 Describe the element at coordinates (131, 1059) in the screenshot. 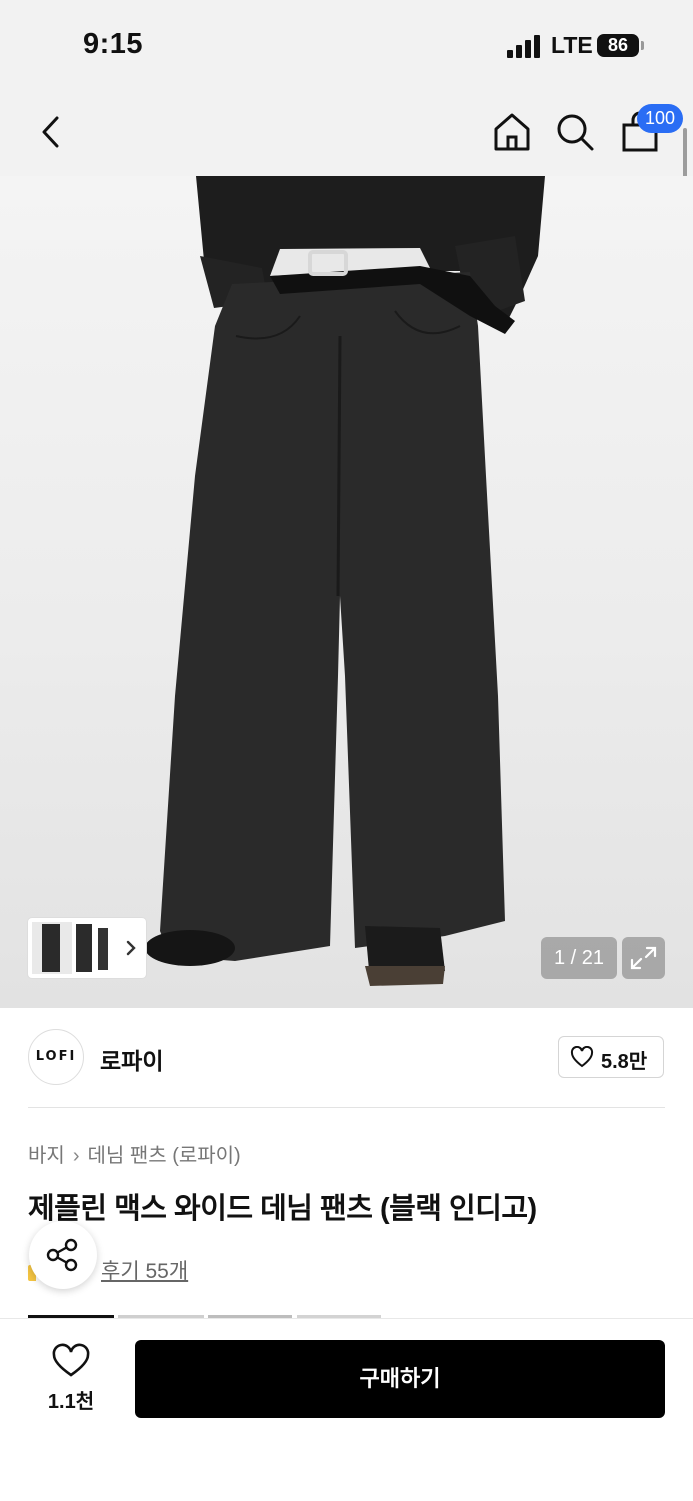

I see `brand-name: 로파이` at that location.